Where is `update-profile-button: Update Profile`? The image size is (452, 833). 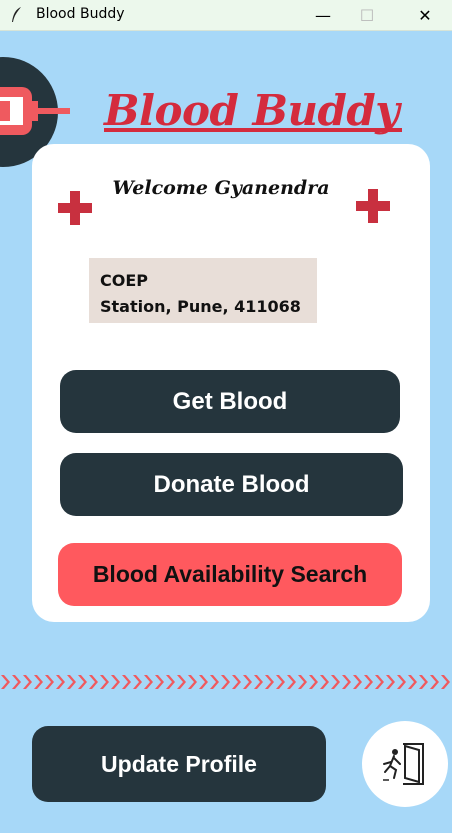
update-profile-button: Update Profile is located at coordinates (179, 764).